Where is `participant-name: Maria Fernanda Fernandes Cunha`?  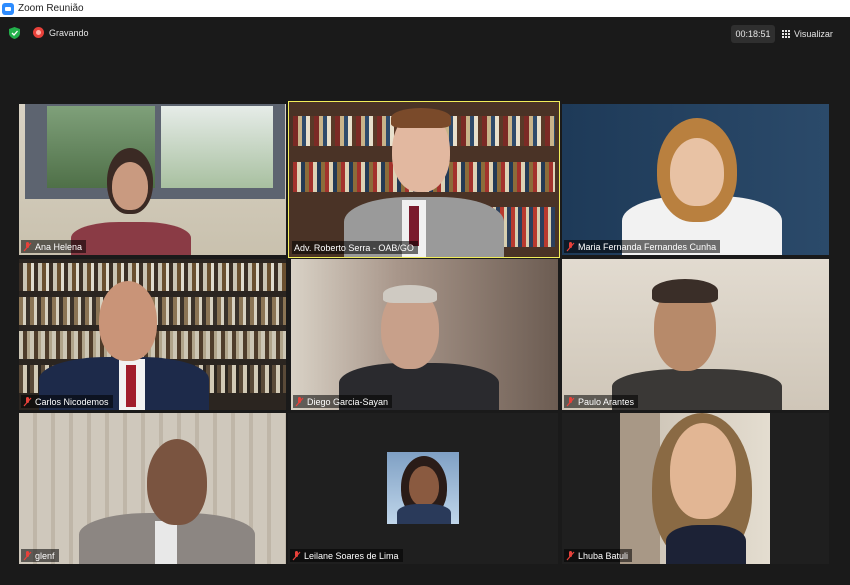
participant-name: Maria Fernanda Fernandes Cunha is located at coordinates (647, 246).